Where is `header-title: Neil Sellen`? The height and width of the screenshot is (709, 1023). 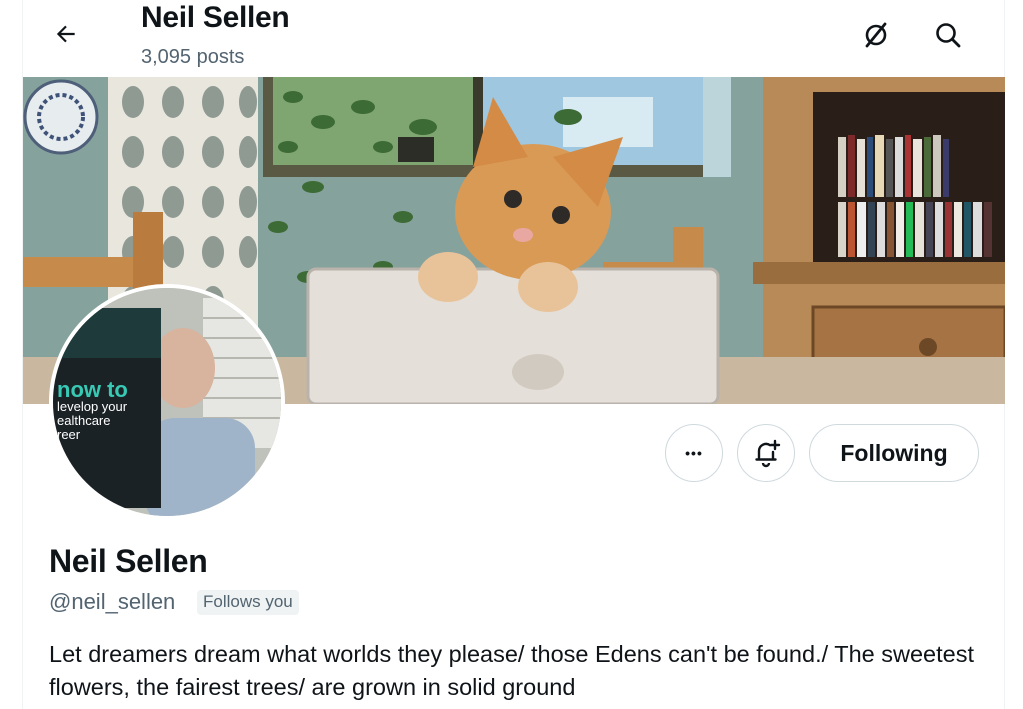
header-title: Neil Sellen is located at coordinates (215, 17).